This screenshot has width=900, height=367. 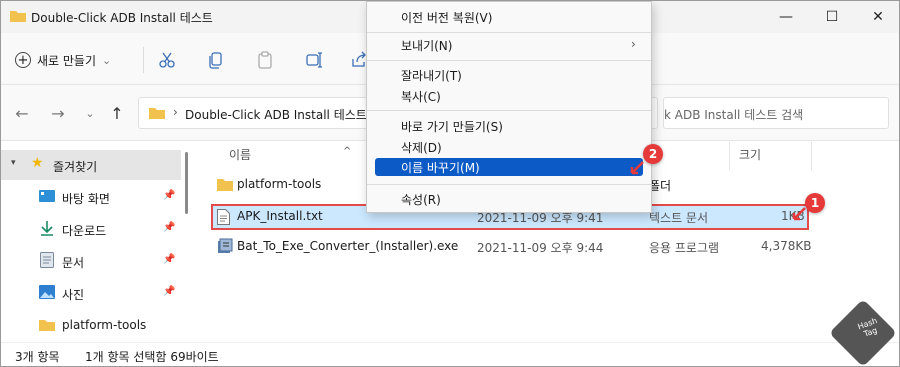 What do you see at coordinates (509, 199) in the screenshot?
I see `menu-item-properties: 속성(R)` at bounding box center [509, 199].